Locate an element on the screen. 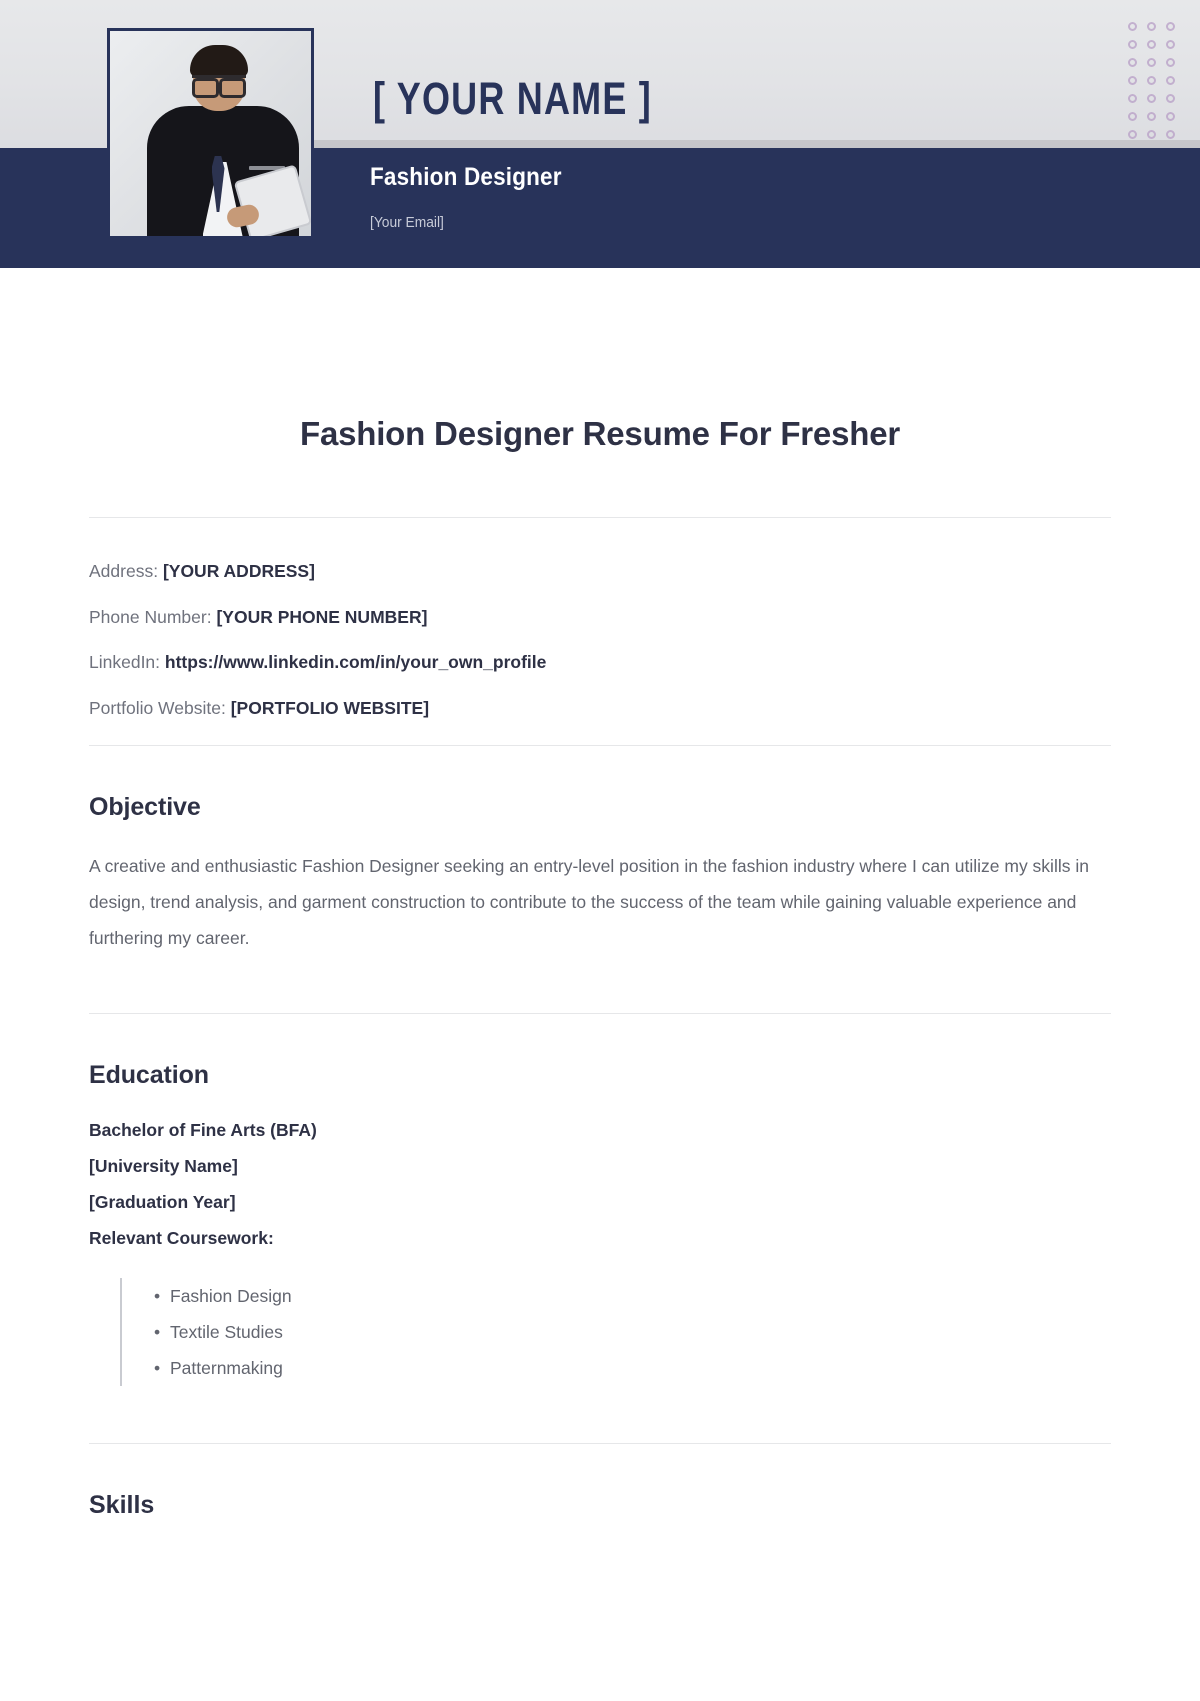  education-university: [University Name] is located at coordinates (163, 1166).